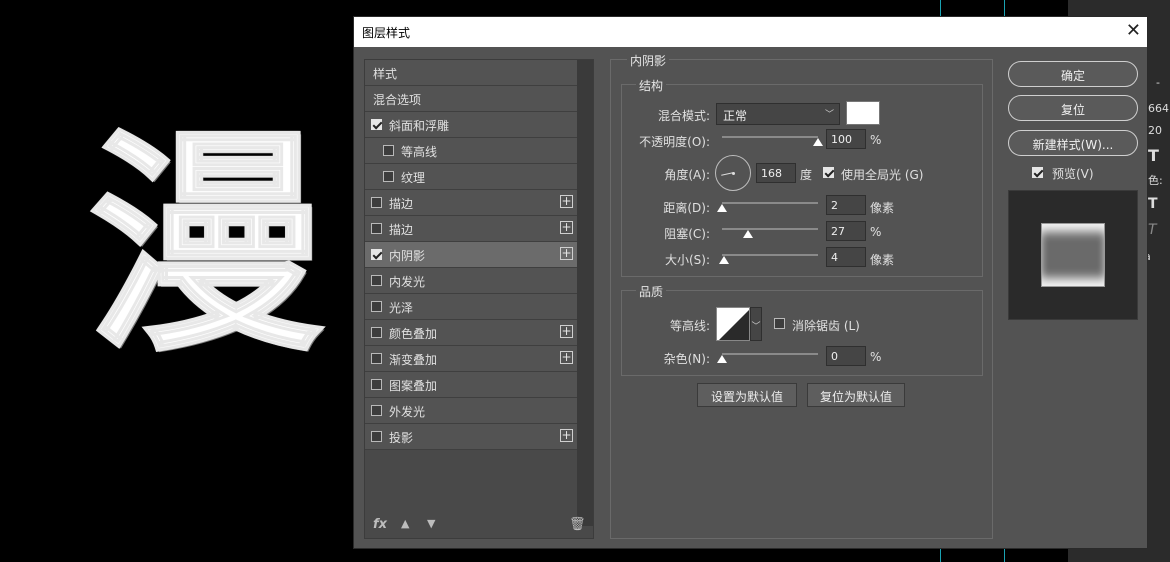 This screenshot has height=562, width=1170. I want to click on style-list-item: 等高线, so click(471, 151).